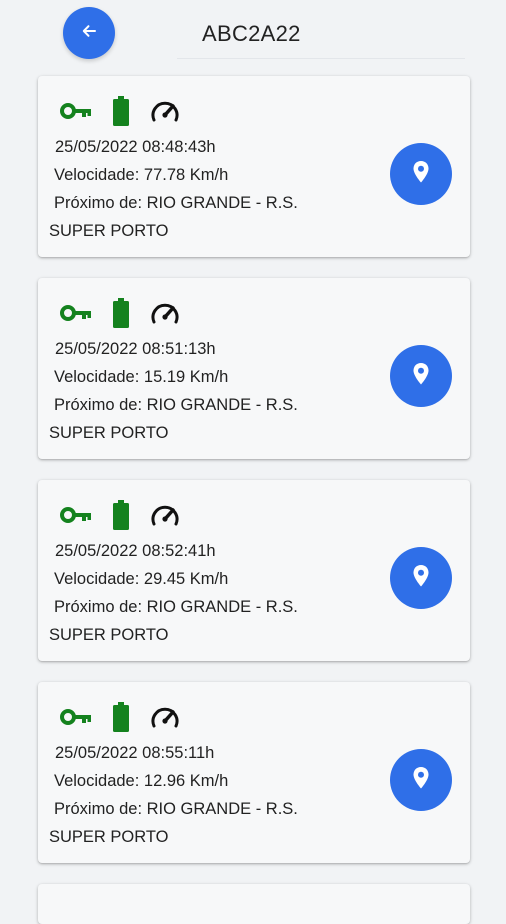 The height and width of the screenshot is (924, 506). I want to click on title-box: ABC2A22, so click(321, 34).